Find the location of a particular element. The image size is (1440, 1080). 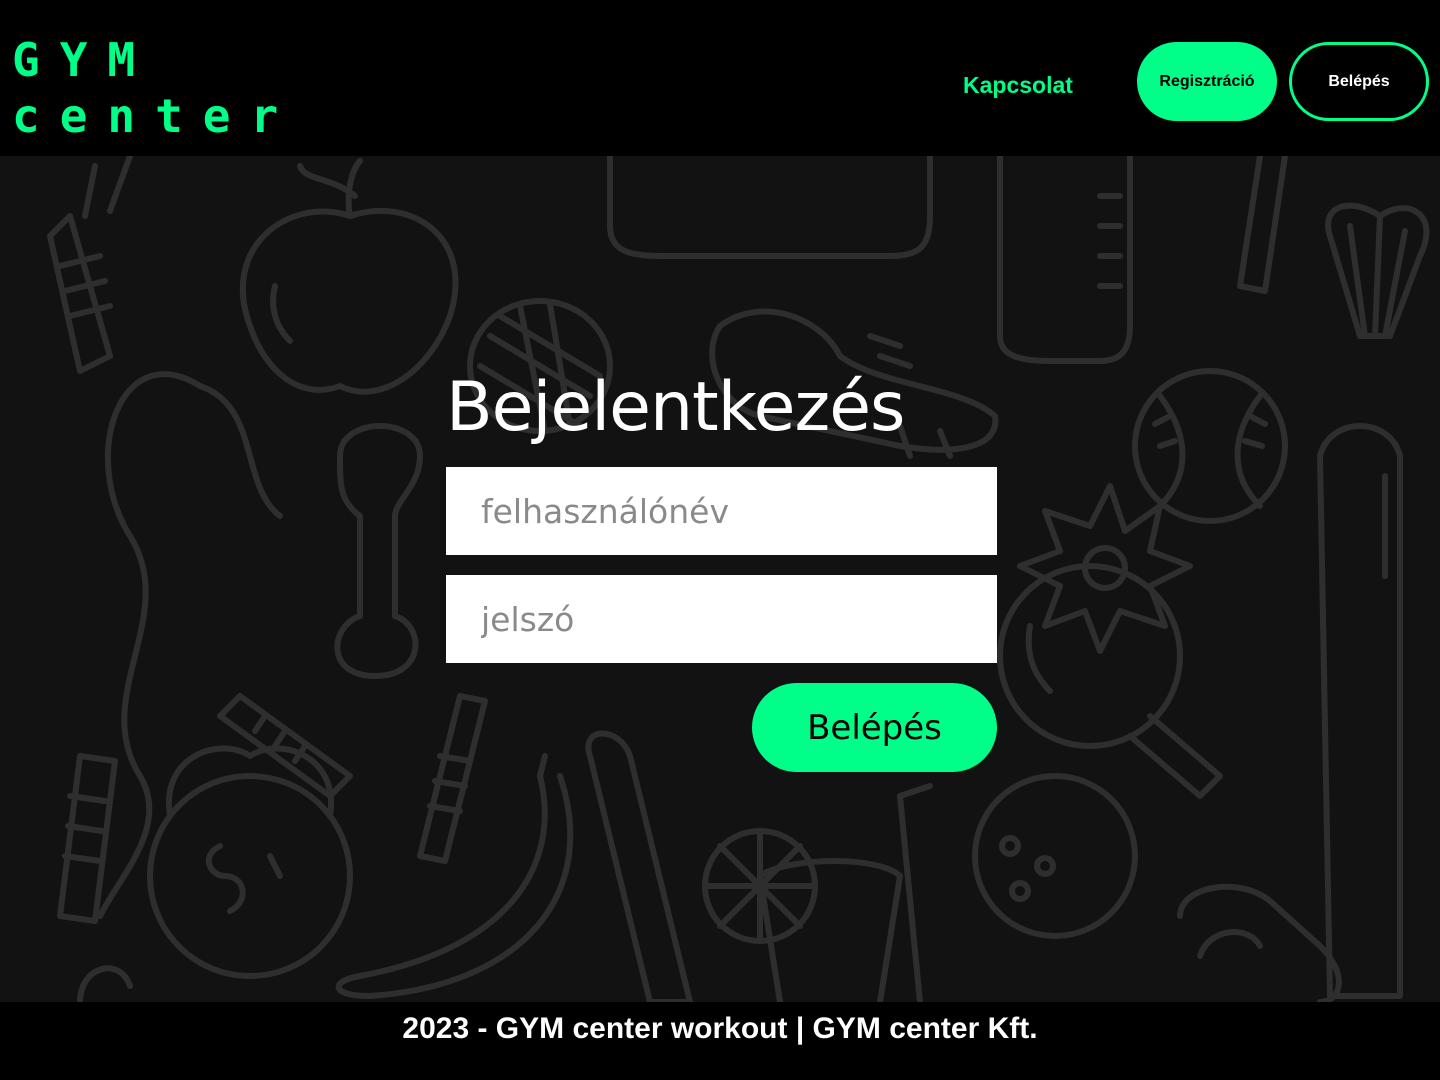

logo-line-2: center is located at coordinates (155, 116).